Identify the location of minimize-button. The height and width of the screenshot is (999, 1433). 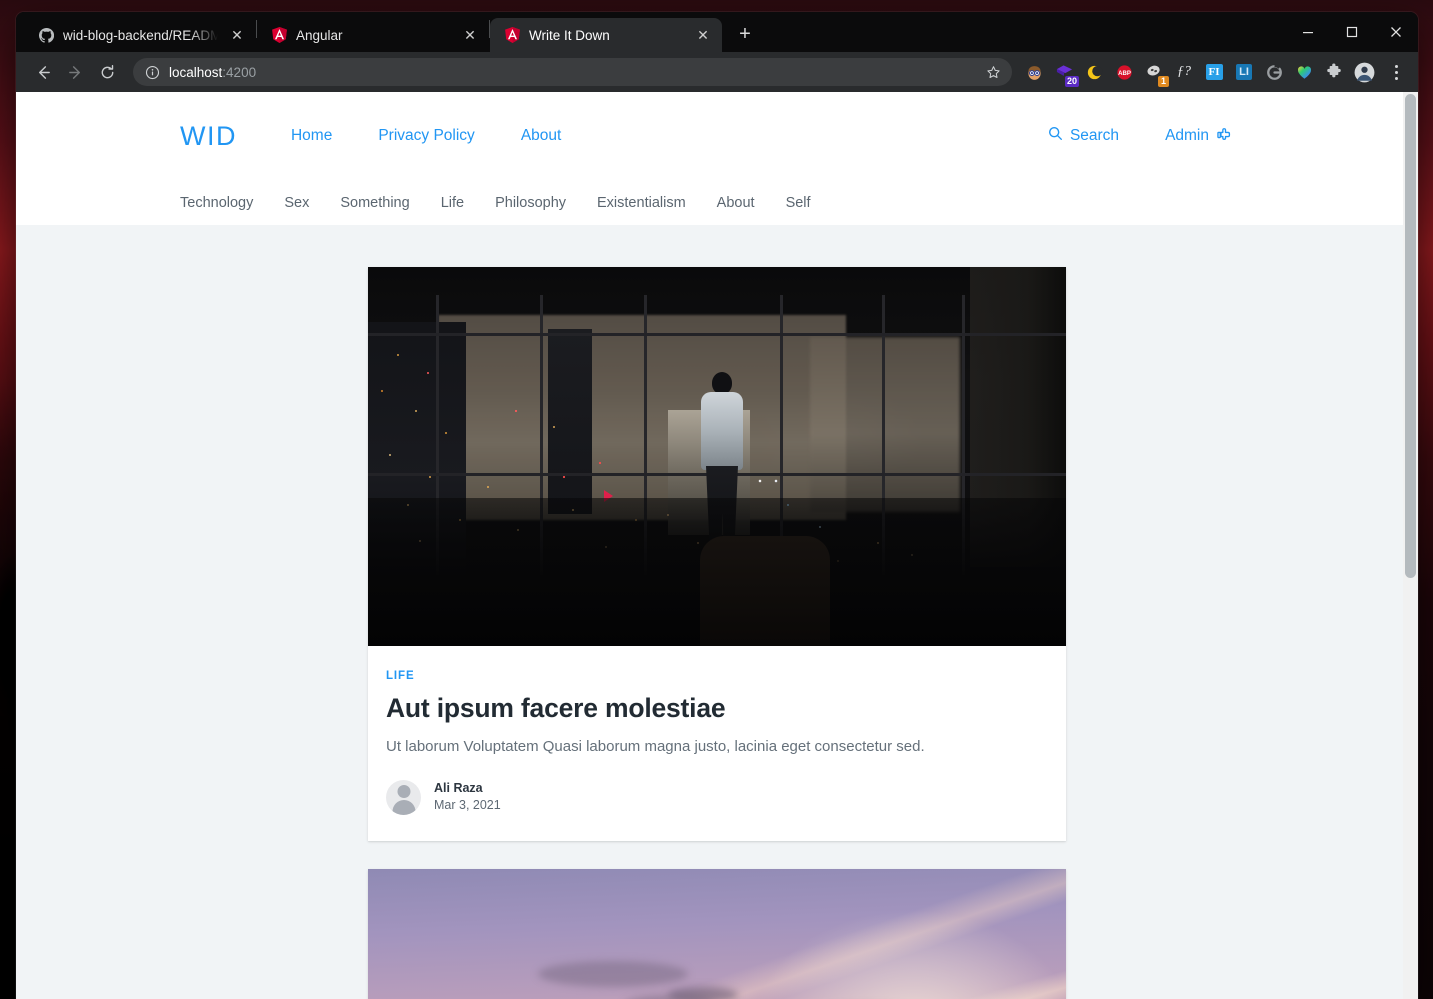
(1308, 32).